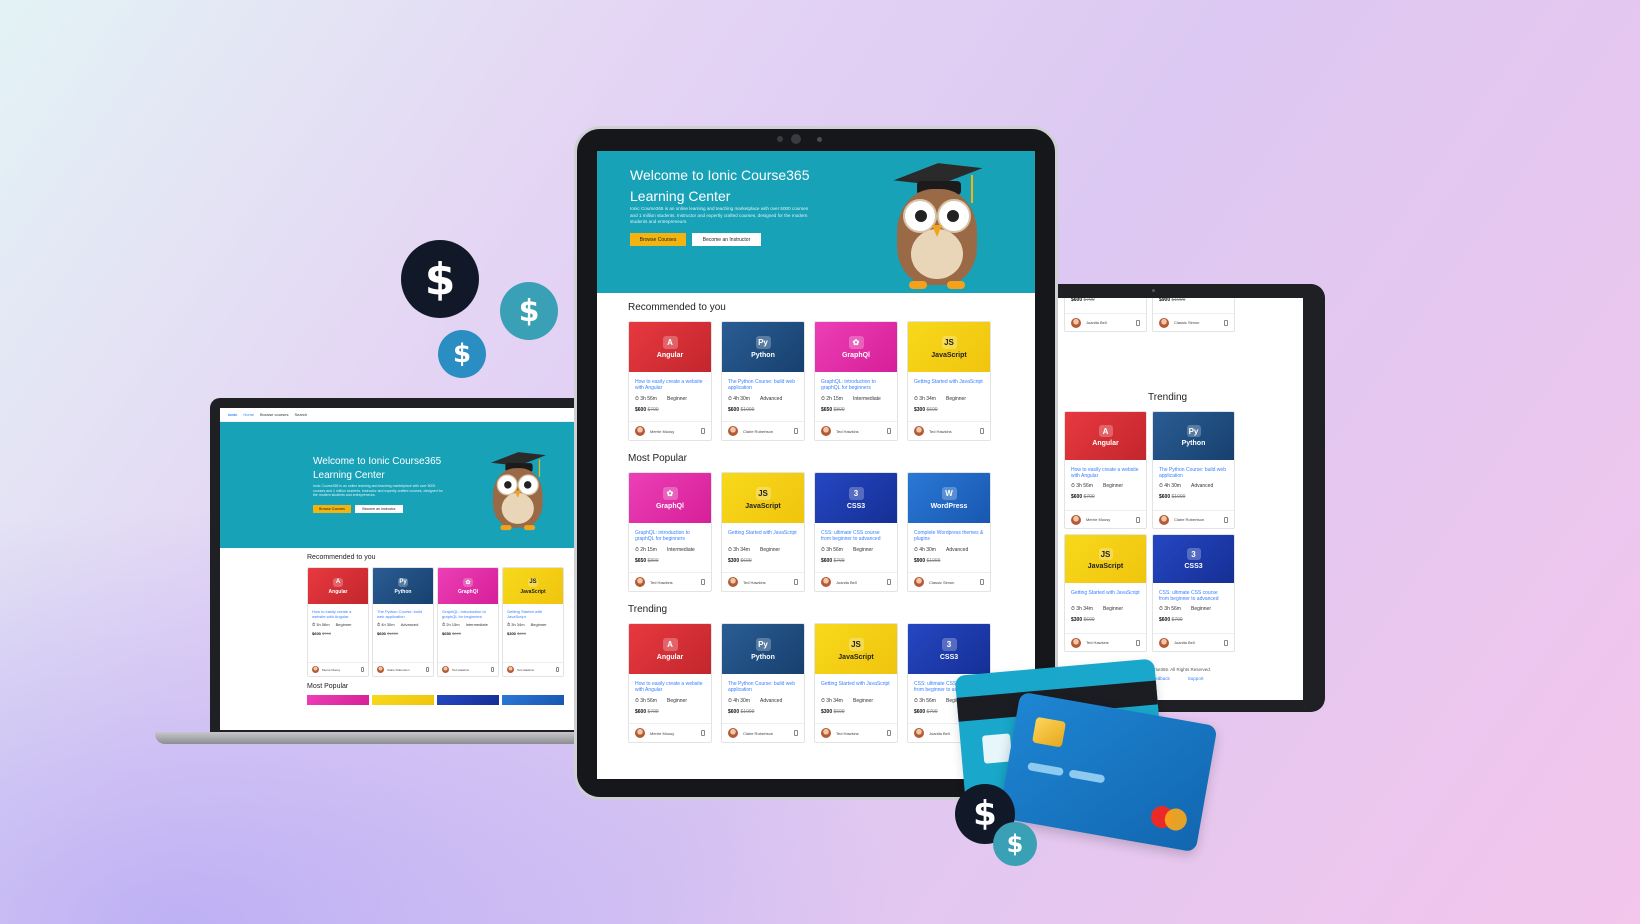 This screenshot has height=924, width=1640. I want to click on footer-link-support: Support, so click(1196, 678).